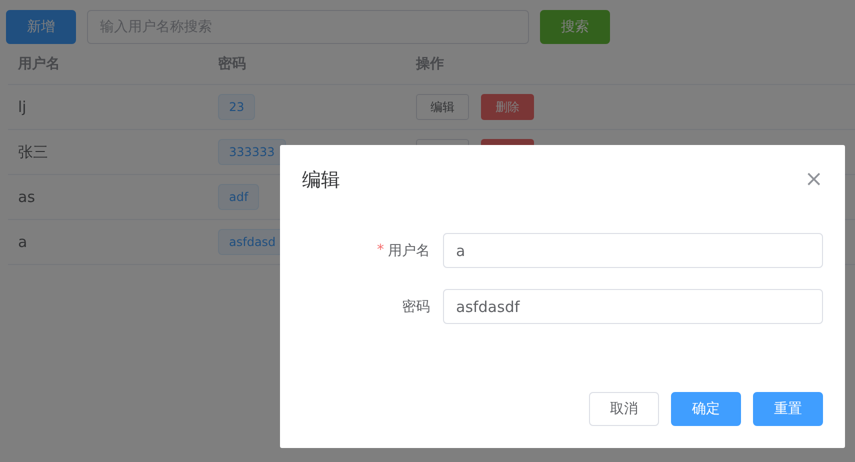  What do you see at coordinates (380, 251) in the screenshot?
I see `required-mark: *` at bounding box center [380, 251].